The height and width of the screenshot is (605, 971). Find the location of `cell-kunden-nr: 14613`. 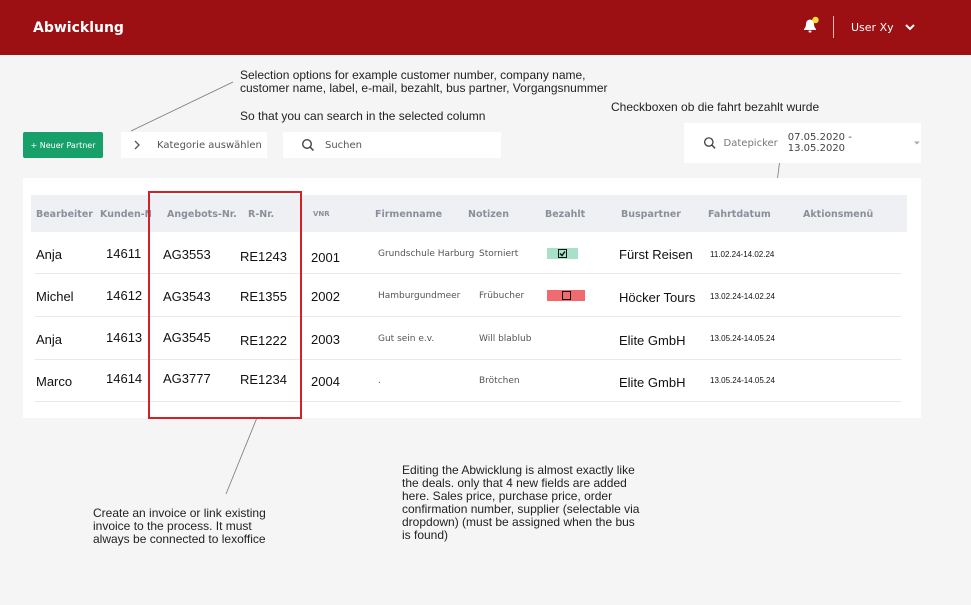

cell-kunden-nr: 14613 is located at coordinates (124, 337).